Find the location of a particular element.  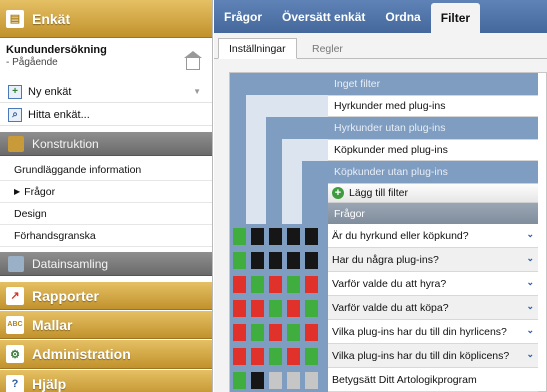

tab-rules: Regler is located at coordinates (327, 48).